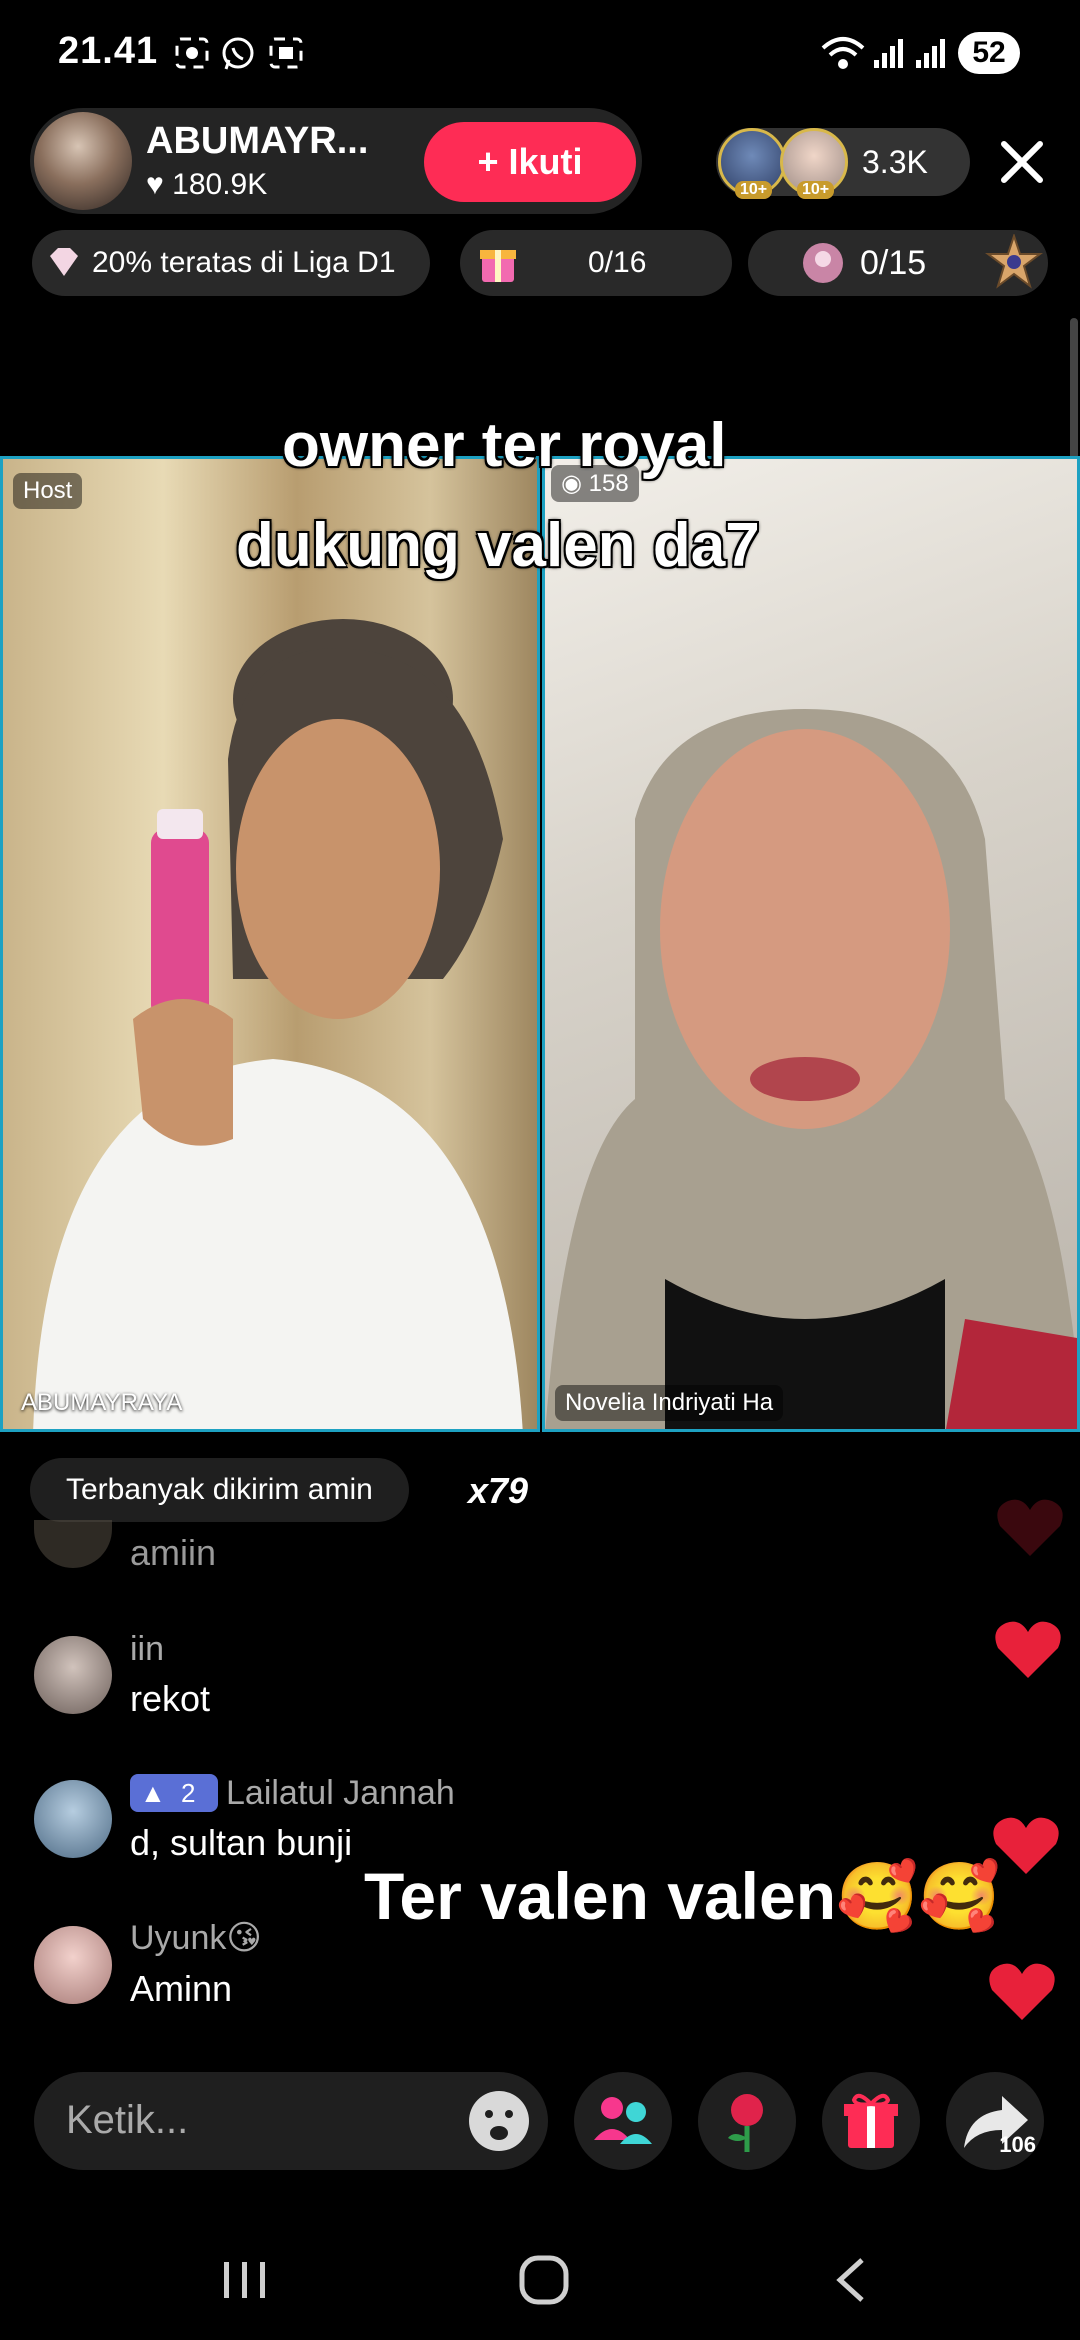 This screenshot has height=2340, width=1080. Describe the element at coordinates (499, 2123) in the screenshot. I see `emoji-icon` at that location.